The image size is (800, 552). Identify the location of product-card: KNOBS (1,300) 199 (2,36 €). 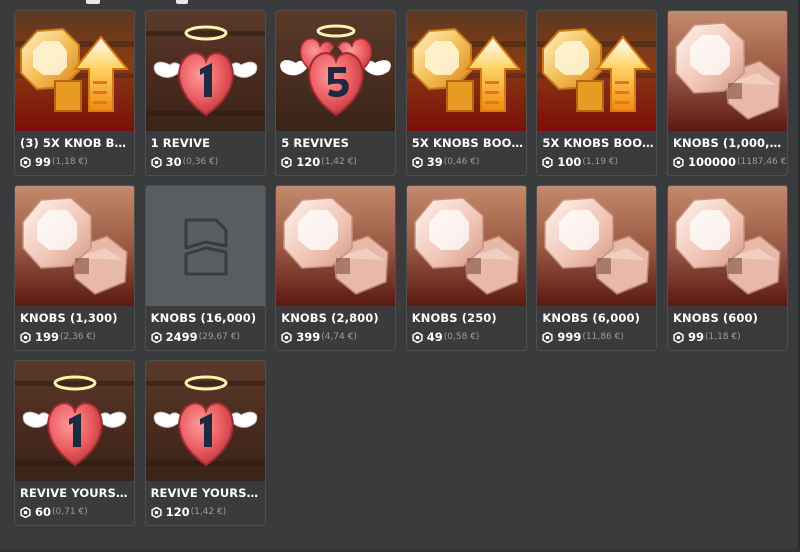
(74, 268).